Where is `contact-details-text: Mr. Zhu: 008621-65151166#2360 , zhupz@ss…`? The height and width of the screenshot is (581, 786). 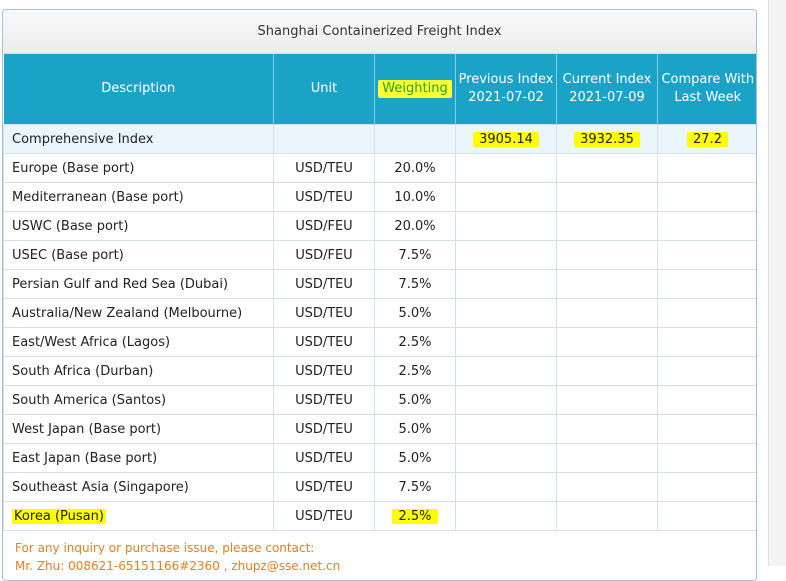
contact-details-text: Mr. Zhu: 008621-65151166#2360 , zhupz@ss… is located at coordinates (178, 566).